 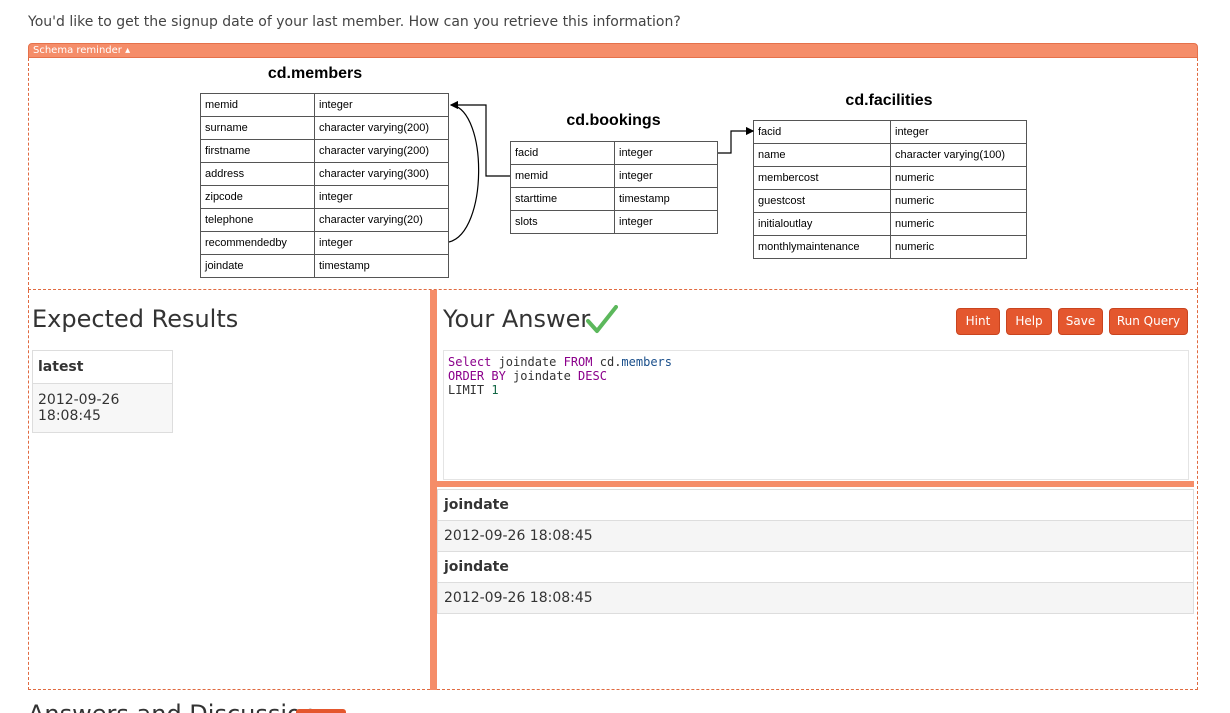 I want to click on facilities-table-title: cd.facilities, so click(x=889, y=100).